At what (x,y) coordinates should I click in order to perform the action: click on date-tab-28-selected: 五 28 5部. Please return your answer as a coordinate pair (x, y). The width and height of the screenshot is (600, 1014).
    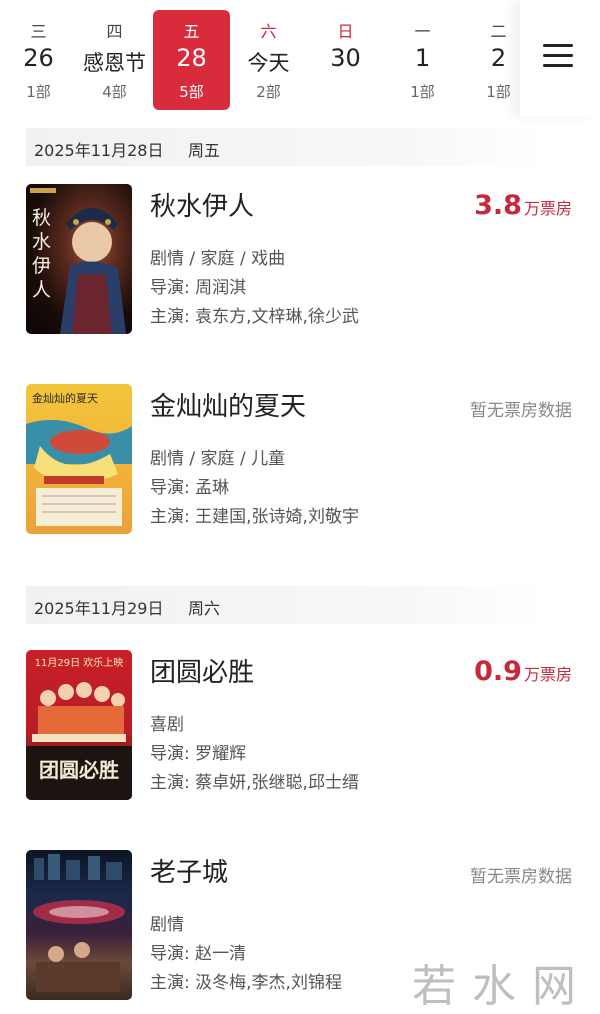
    Looking at the image, I should click on (191, 60).